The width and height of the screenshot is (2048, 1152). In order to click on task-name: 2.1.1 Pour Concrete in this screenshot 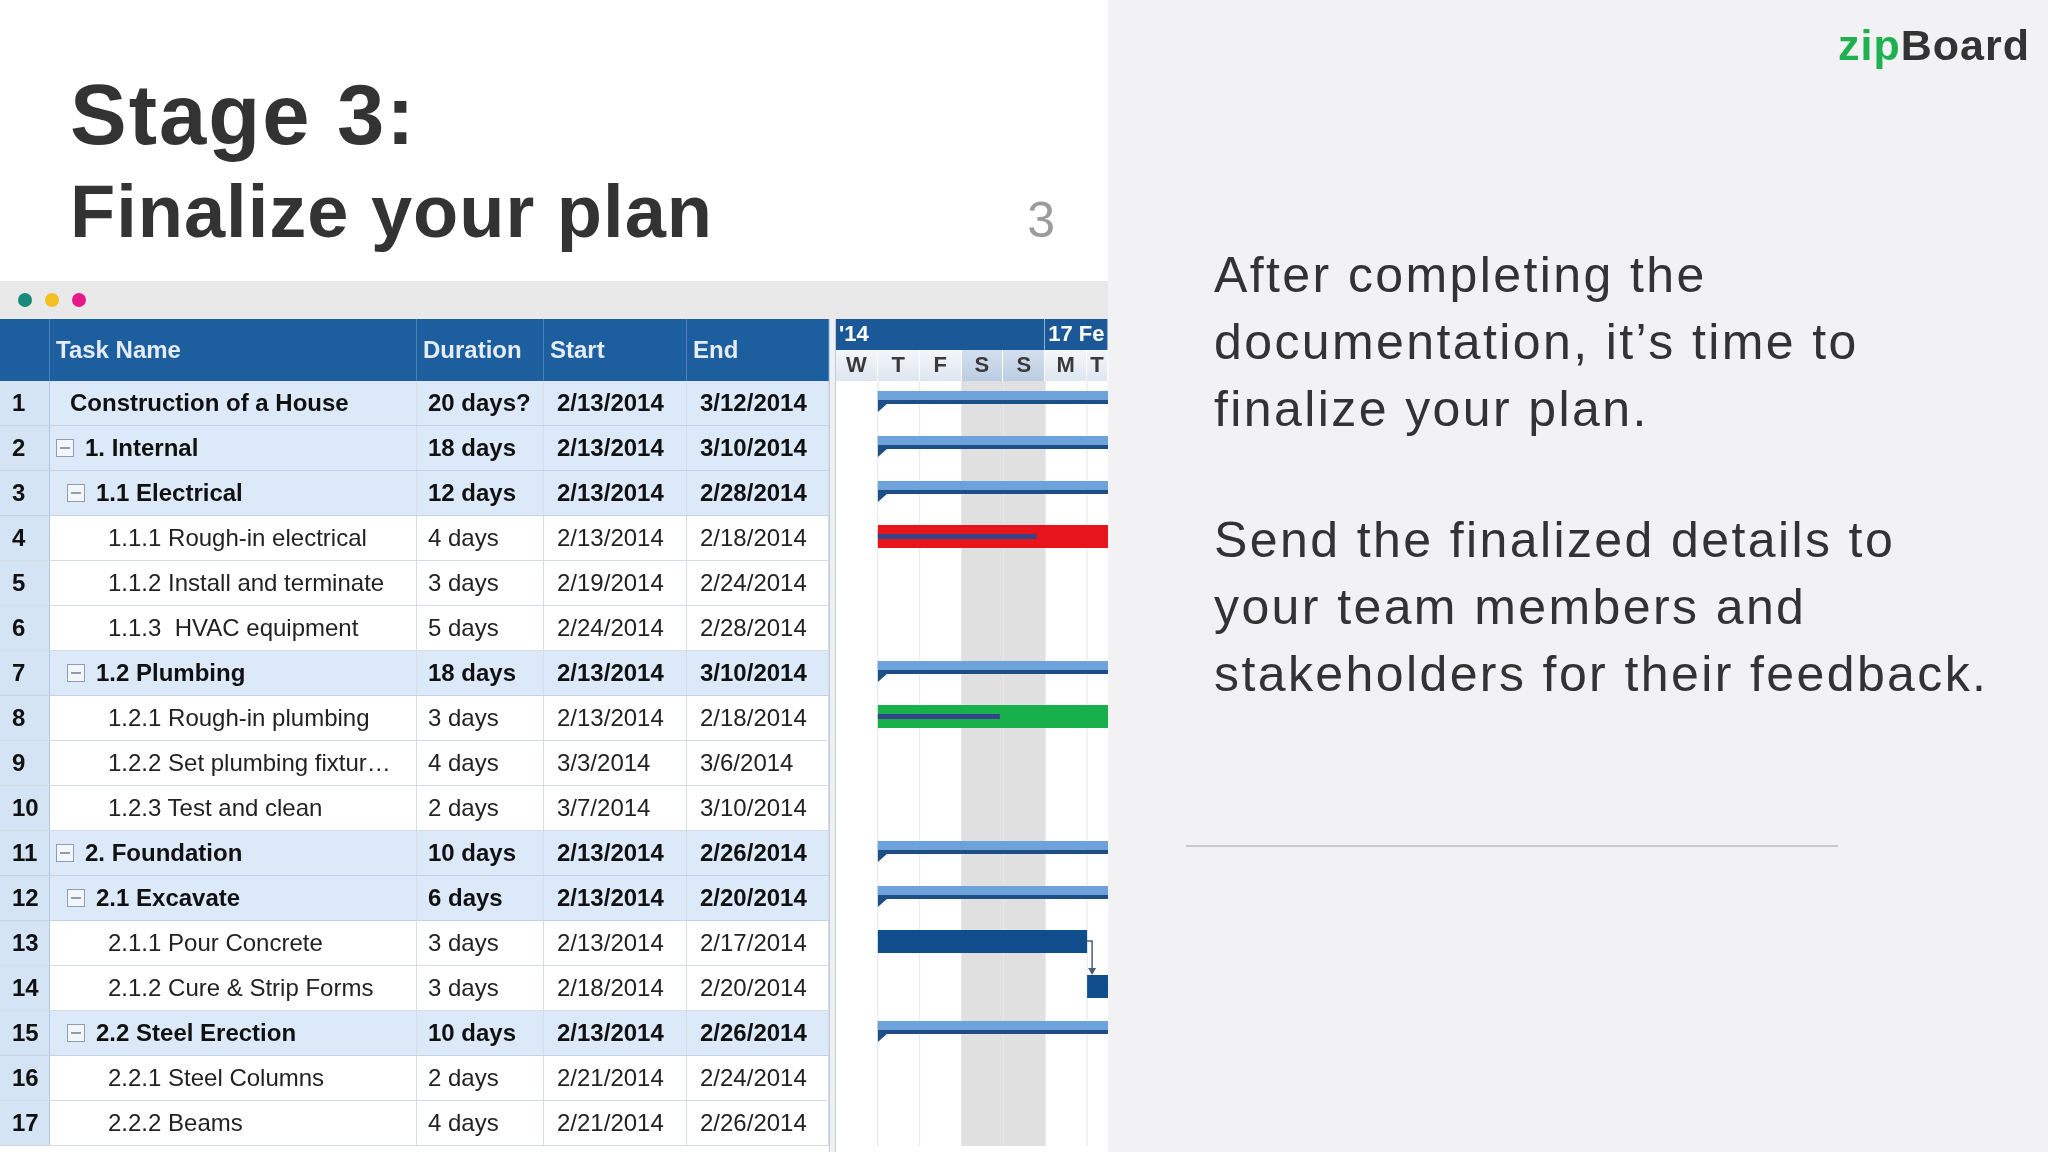, I will do `click(215, 942)`.